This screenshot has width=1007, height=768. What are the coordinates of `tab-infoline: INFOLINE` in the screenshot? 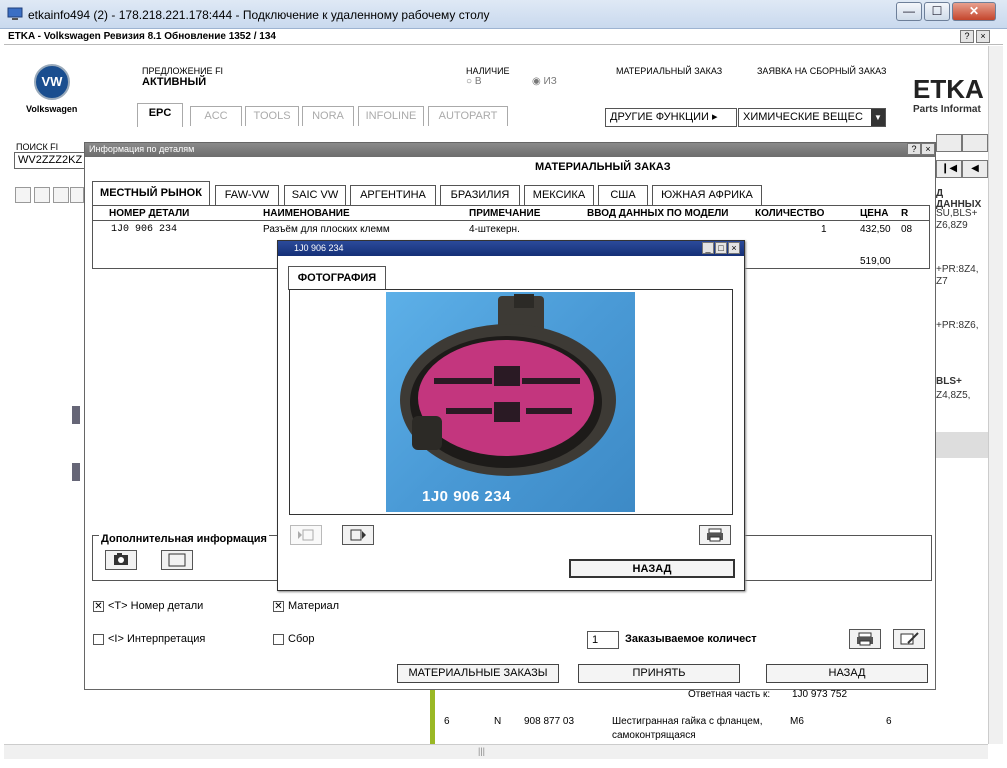 It's located at (391, 116).